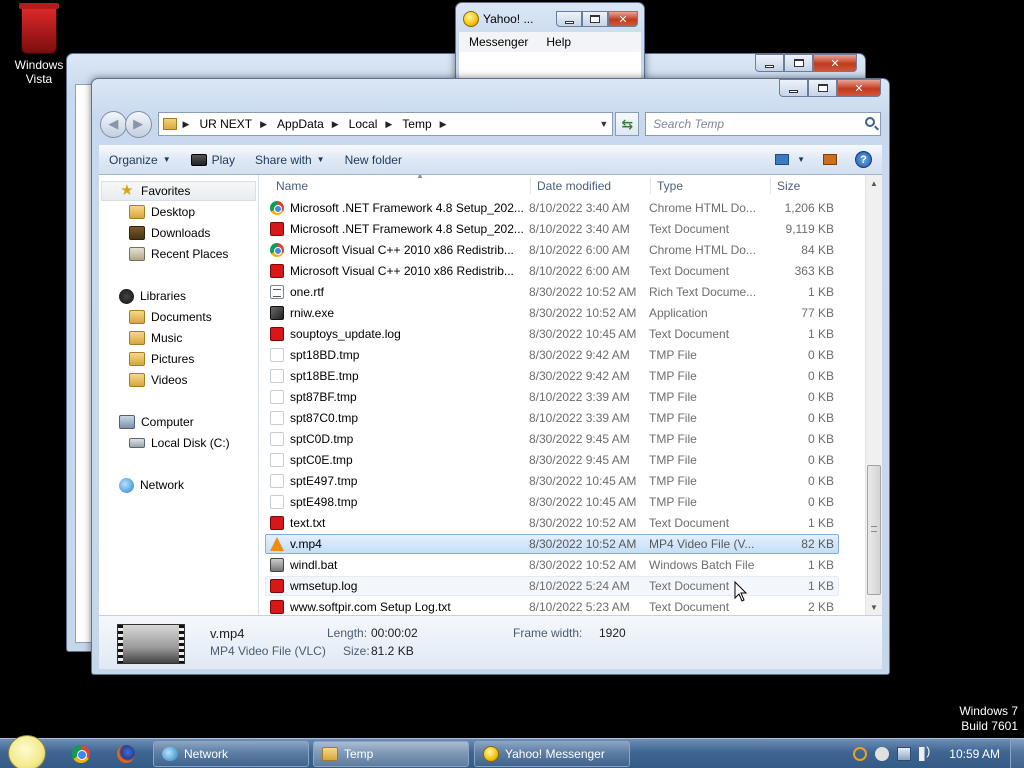  I want to click on forward-arrow-icon: ▶, so click(138, 123).